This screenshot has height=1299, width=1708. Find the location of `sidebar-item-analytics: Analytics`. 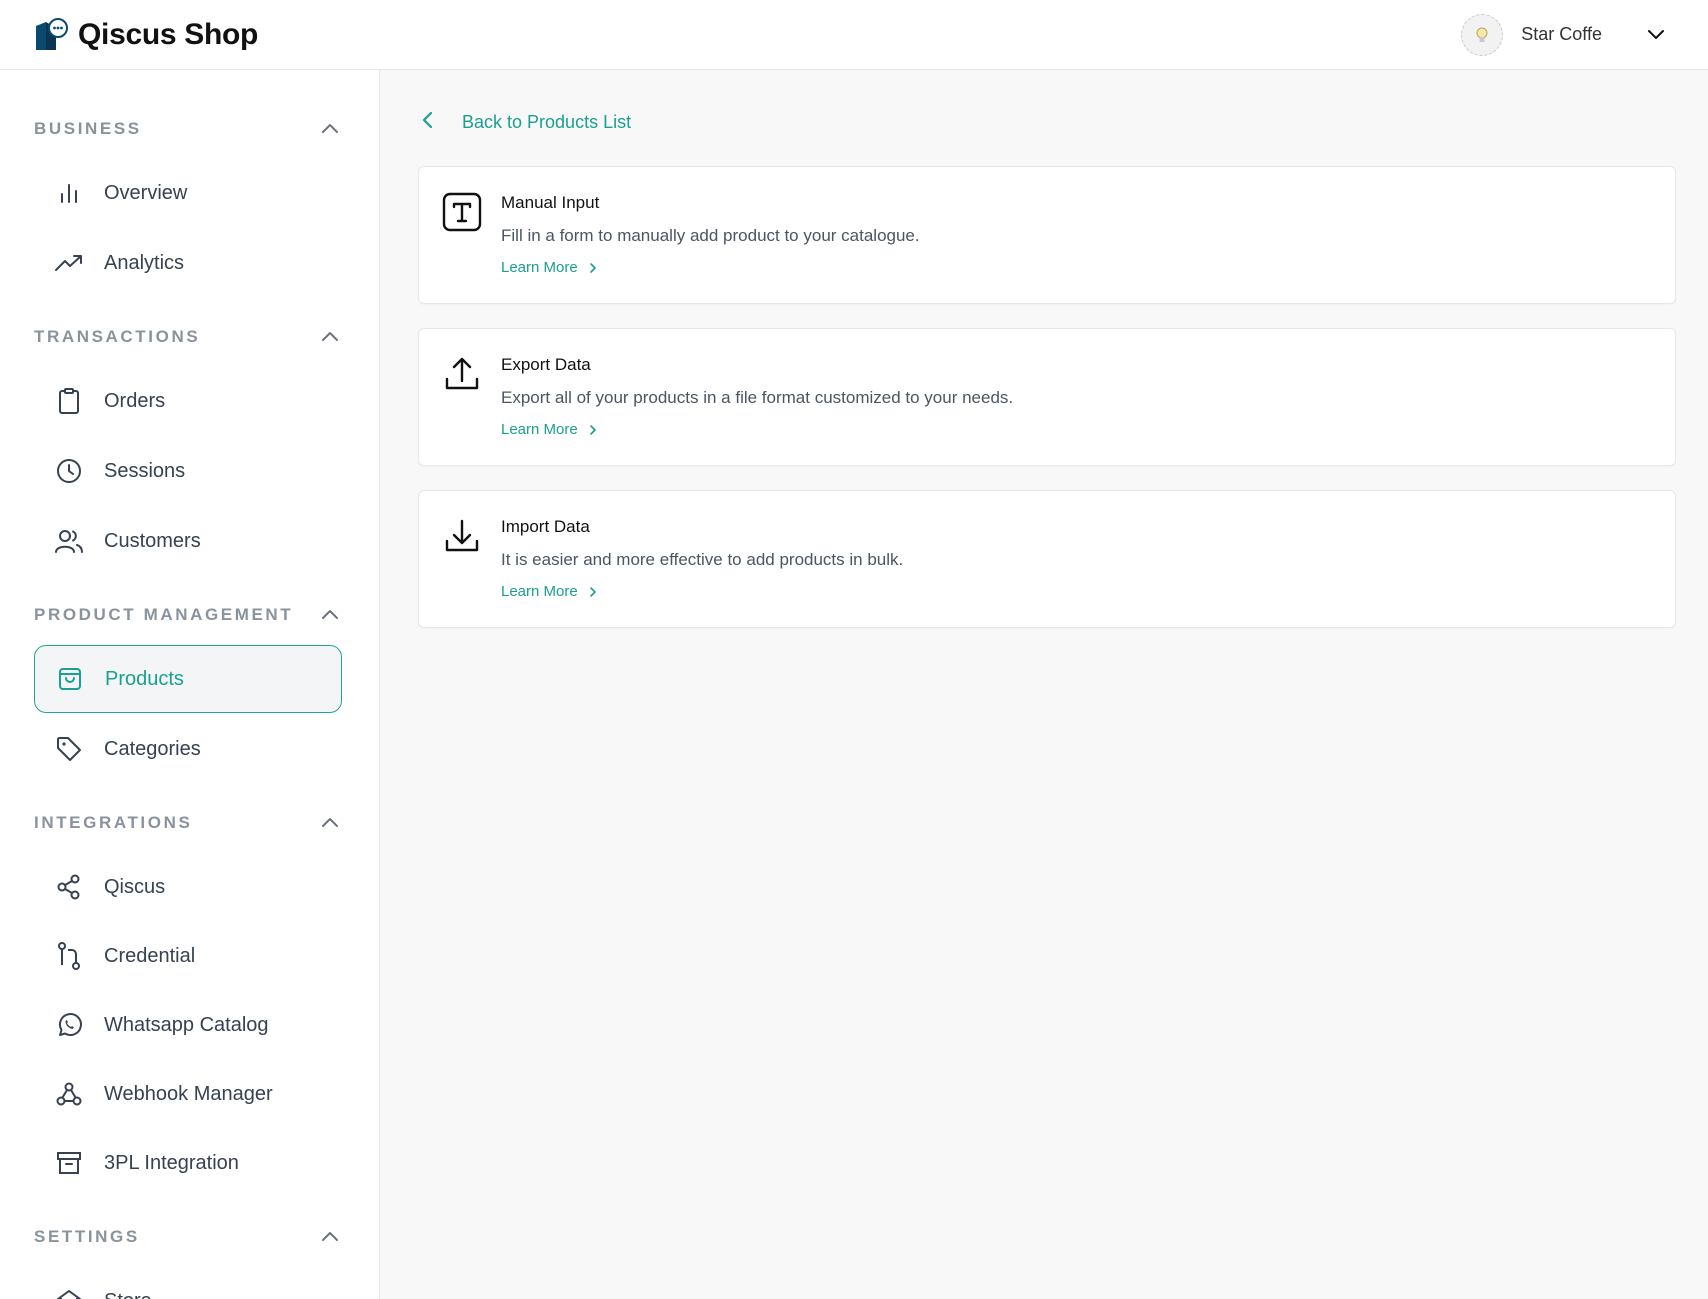

sidebar-item-analytics: Analytics is located at coordinates (188, 263).